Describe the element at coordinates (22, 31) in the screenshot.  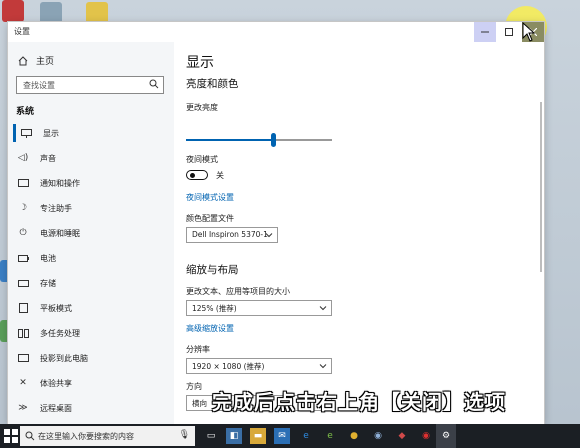
I see `window-title: 设置` at that location.